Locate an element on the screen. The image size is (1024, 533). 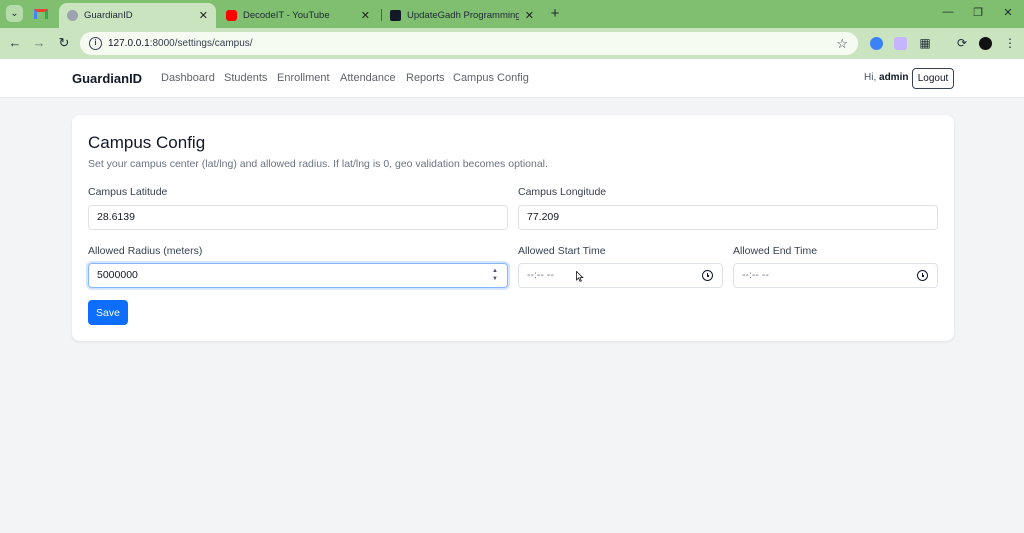
tab-title: UpdateGadh Programming - U is located at coordinates (463, 15).